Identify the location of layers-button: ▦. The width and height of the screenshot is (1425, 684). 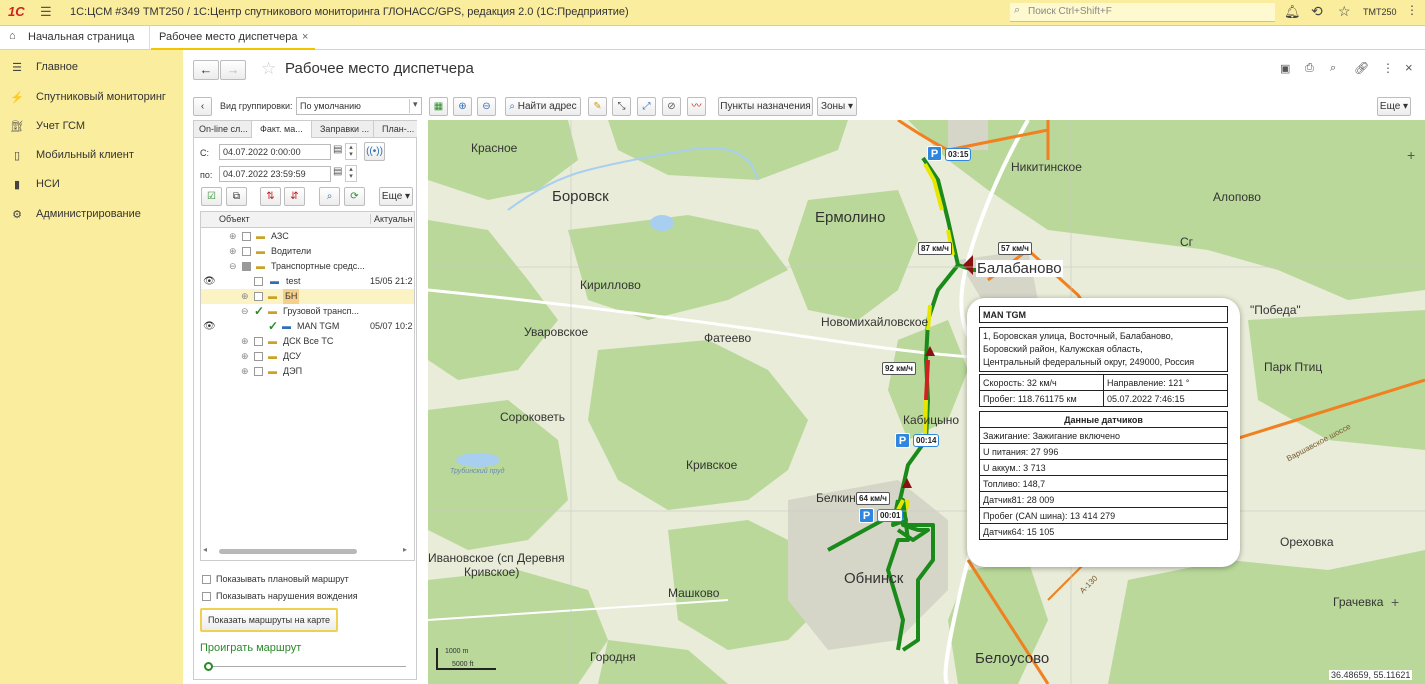
(438, 106).